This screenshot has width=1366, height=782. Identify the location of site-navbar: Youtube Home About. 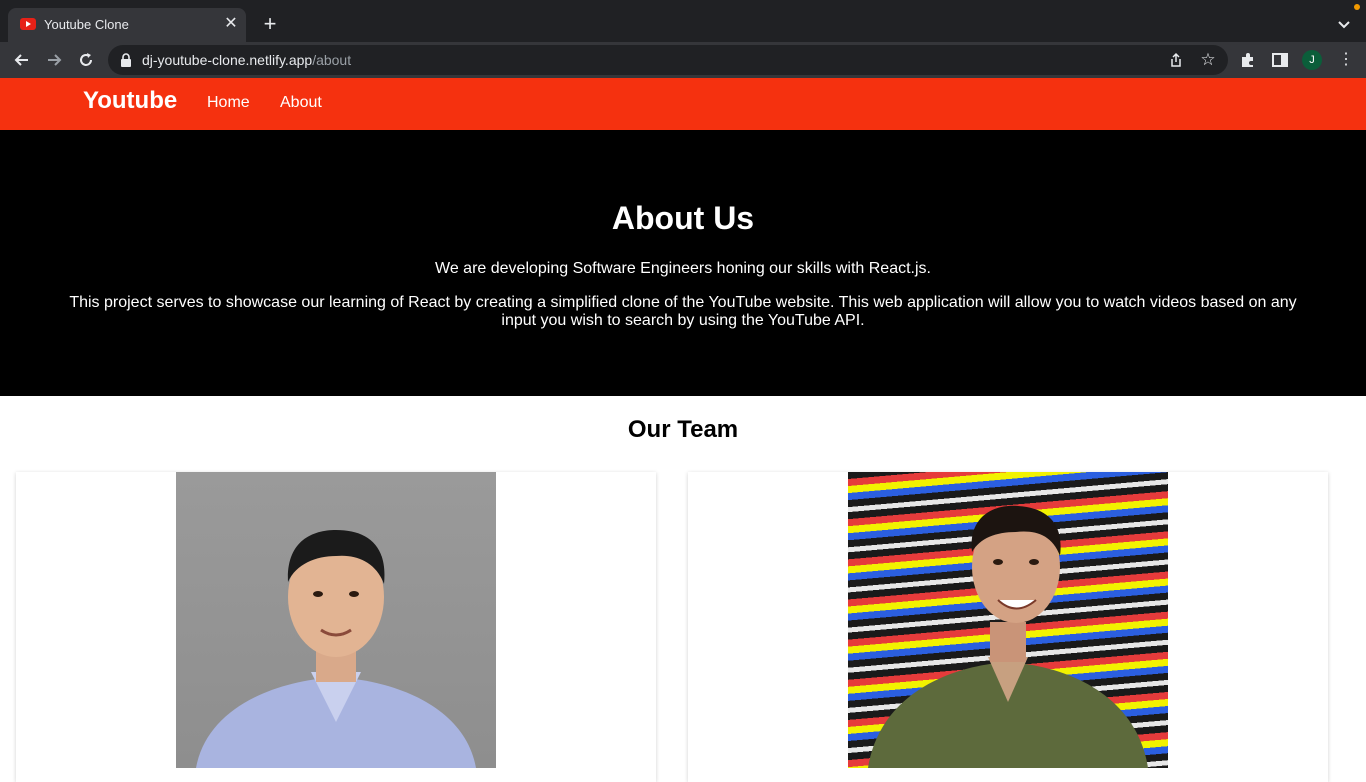
(683, 104).